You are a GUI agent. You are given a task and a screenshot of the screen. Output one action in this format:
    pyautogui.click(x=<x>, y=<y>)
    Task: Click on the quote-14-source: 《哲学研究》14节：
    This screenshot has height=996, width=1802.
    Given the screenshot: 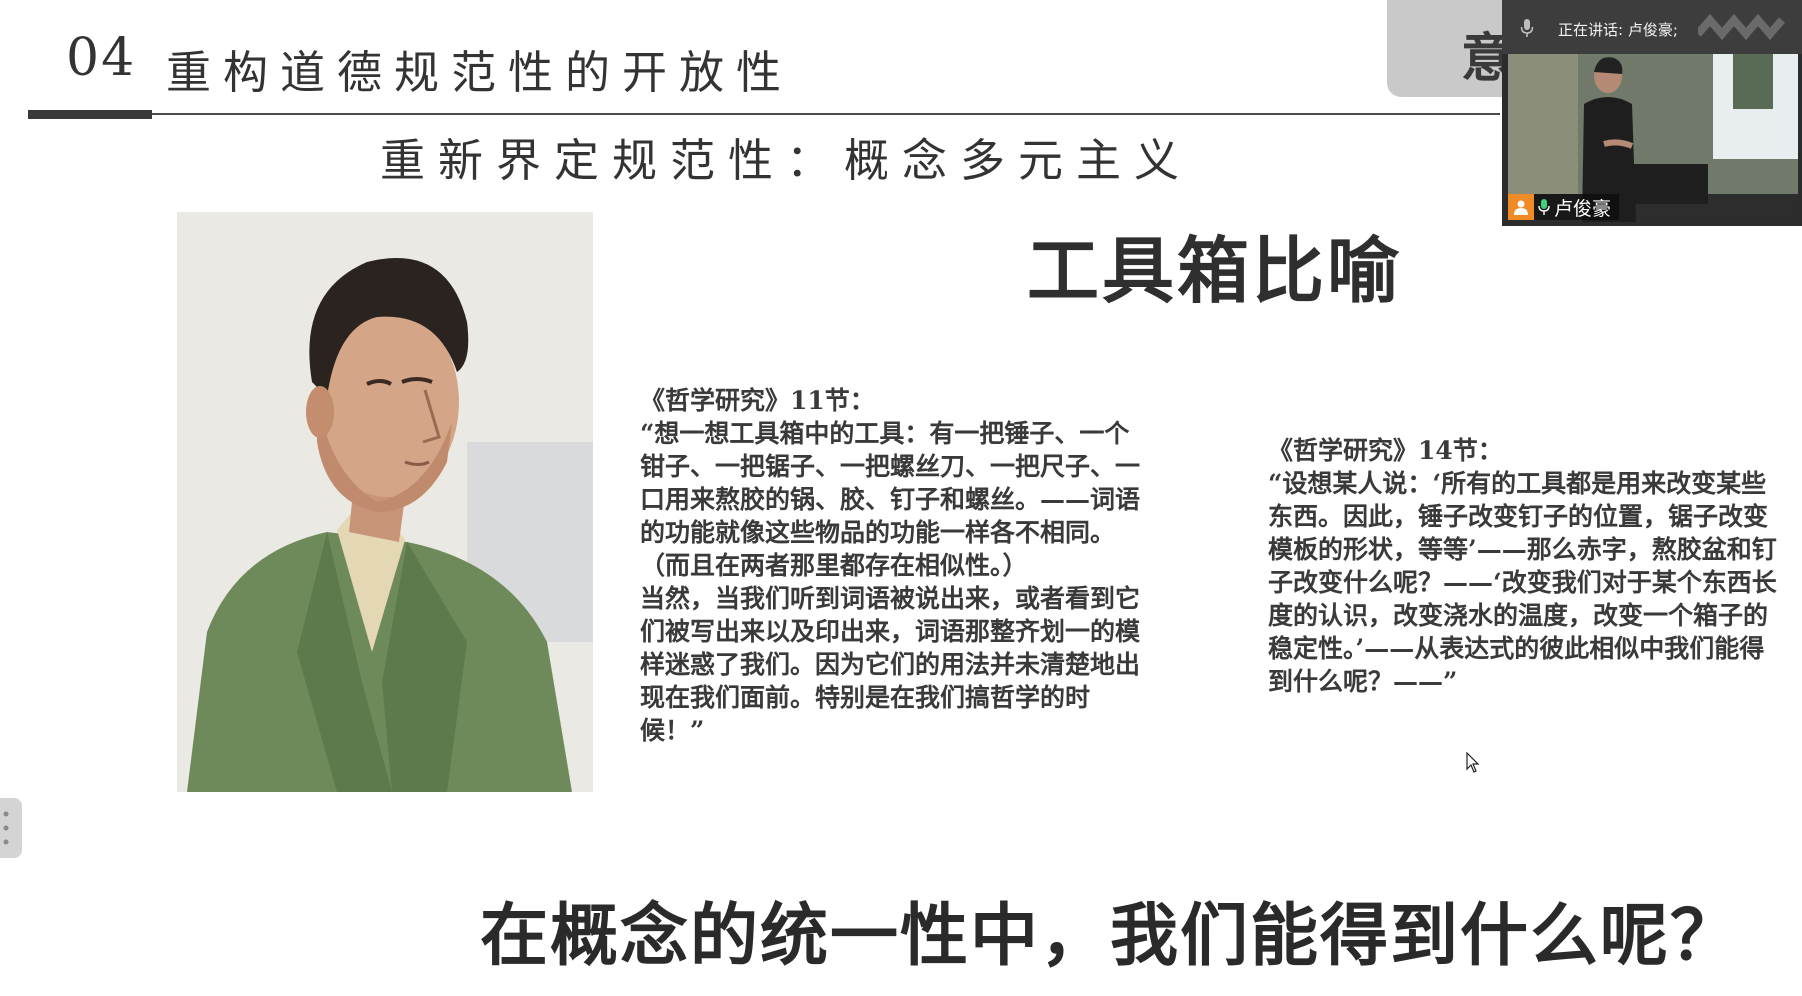 What is the action you would take?
    pyautogui.click(x=1385, y=450)
    